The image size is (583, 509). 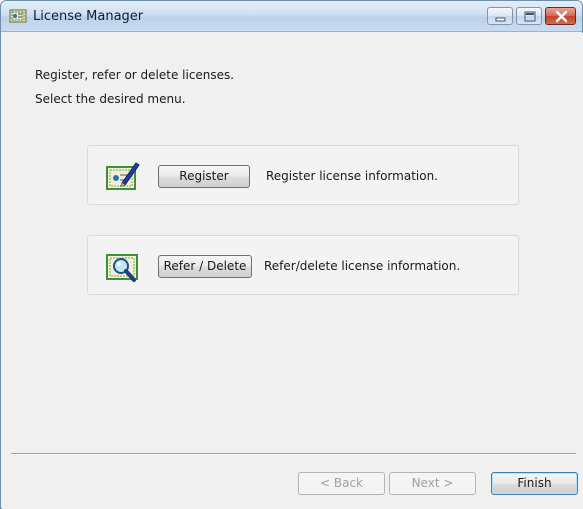 I want to click on maximize-icon, so click(x=530, y=16).